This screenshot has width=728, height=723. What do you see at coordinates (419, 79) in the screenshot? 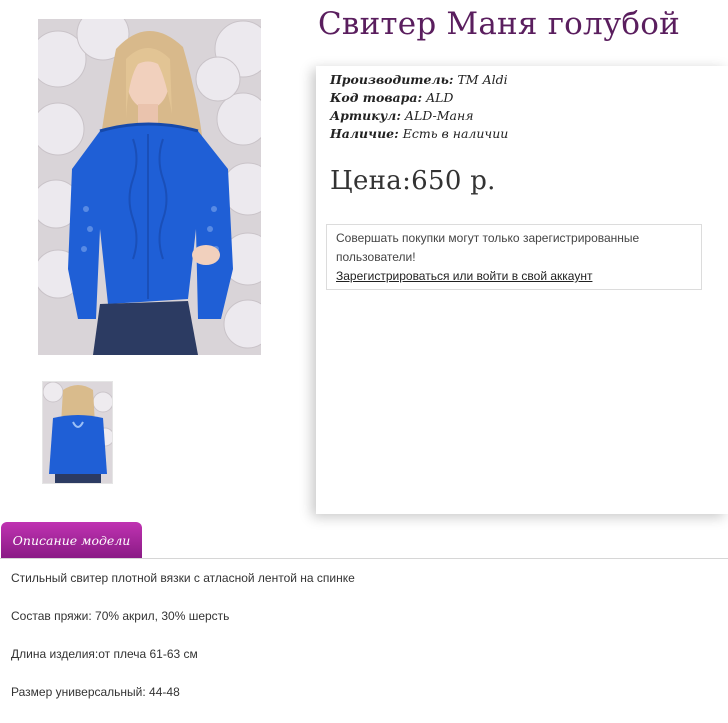
I see `manufacturer-row: Производитель: ТМ Aldi` at bounding box center [419, 79].